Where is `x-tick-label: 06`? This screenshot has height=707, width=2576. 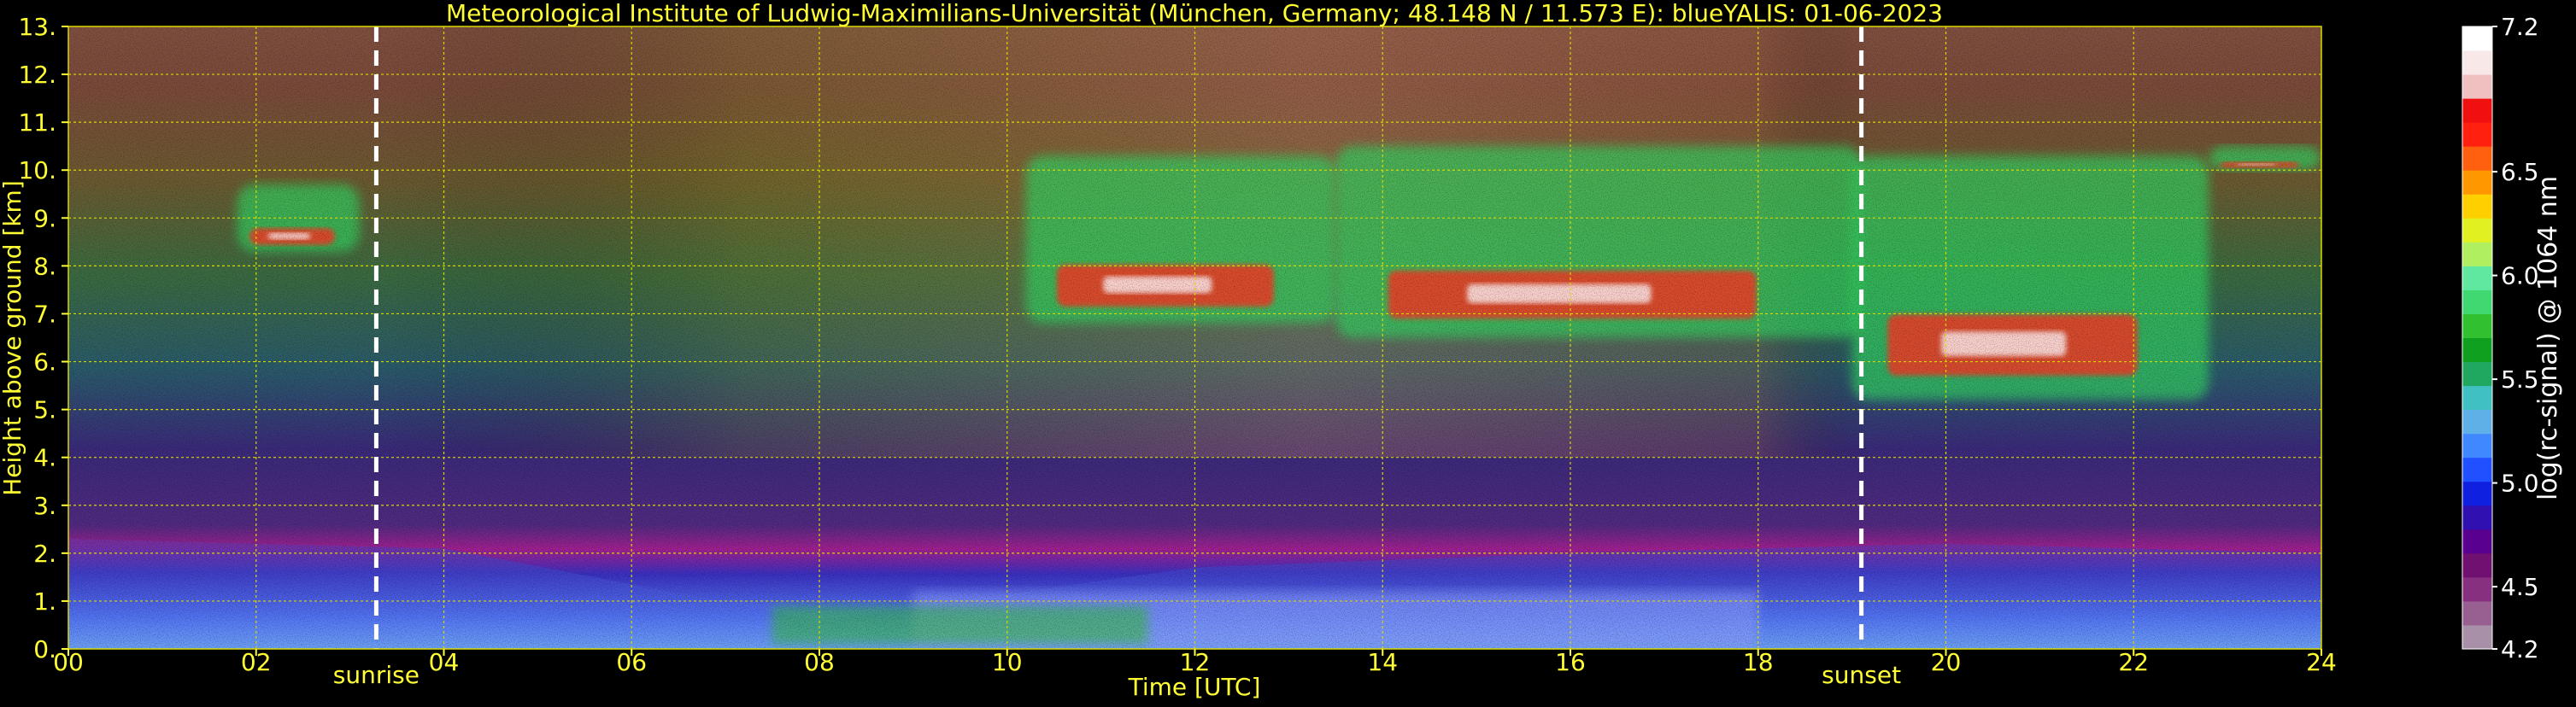
x-tick-label: 06 is located at coordinates (631, 662).